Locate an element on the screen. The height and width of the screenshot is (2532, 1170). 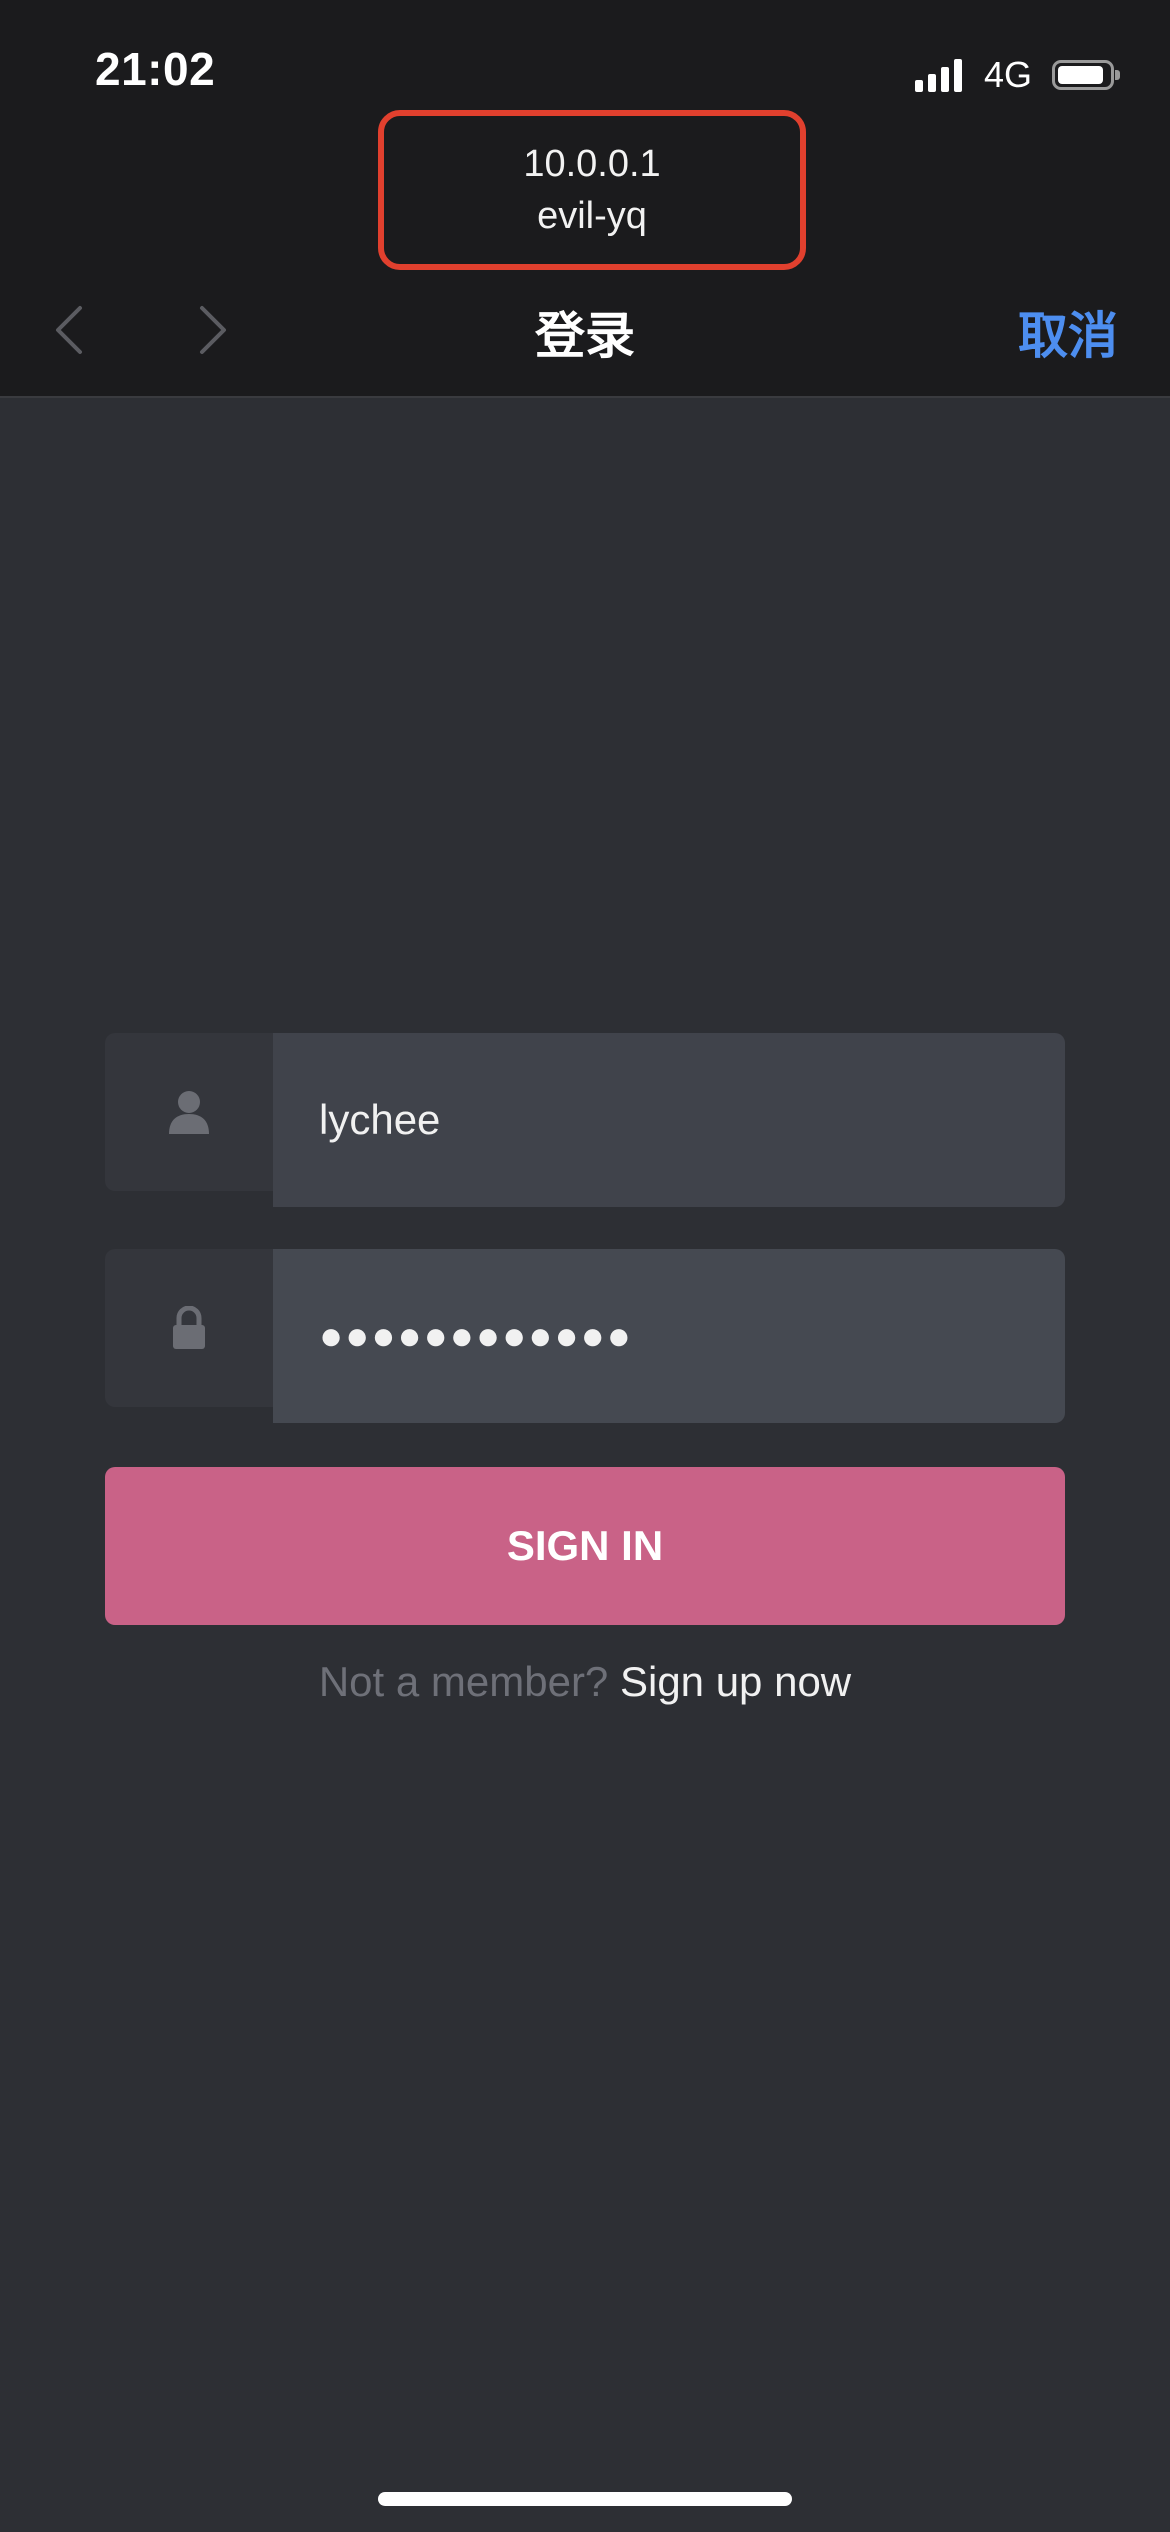
signup-prompt: Not a member? is located at coordinates (463, 1681).